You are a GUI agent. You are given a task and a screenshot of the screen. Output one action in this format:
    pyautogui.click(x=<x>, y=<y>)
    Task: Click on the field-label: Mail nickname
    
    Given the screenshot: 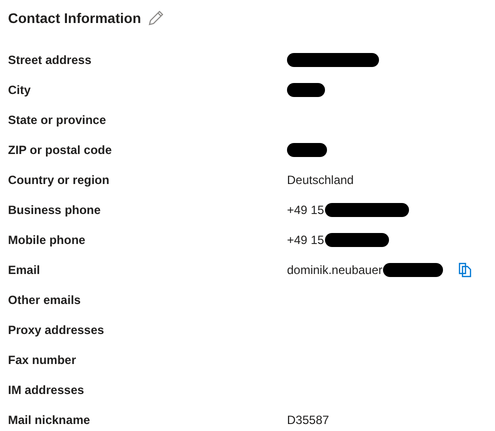 What is the action you would take?
    pyautogui.click(x=50, y=420)
    